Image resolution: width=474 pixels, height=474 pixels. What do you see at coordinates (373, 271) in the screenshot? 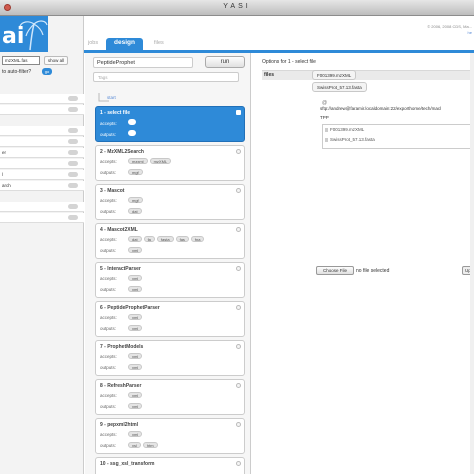
I see `no-file-label: no file selected` at bounding box center [373, 271].